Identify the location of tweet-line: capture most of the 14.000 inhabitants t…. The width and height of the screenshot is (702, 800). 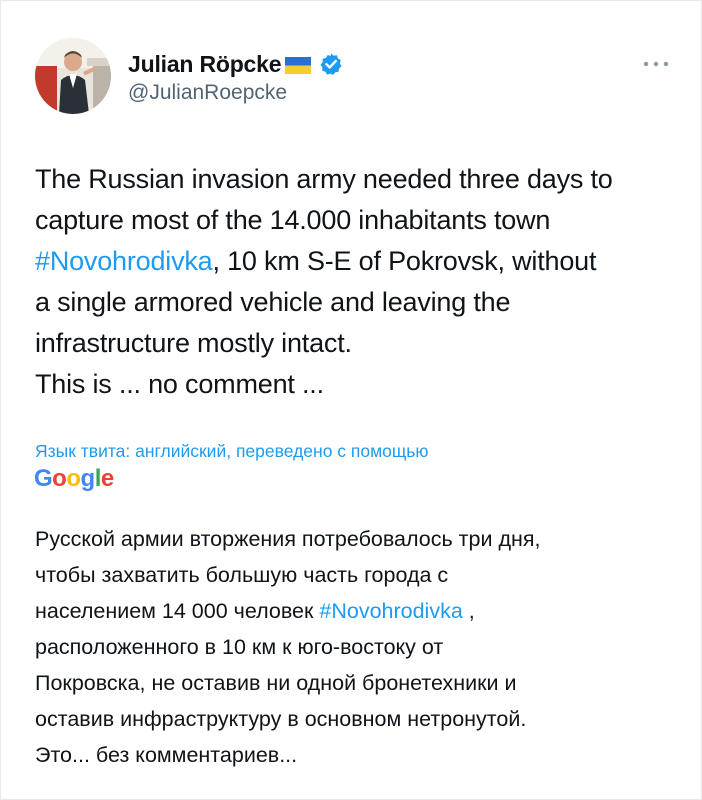
(293, 220).